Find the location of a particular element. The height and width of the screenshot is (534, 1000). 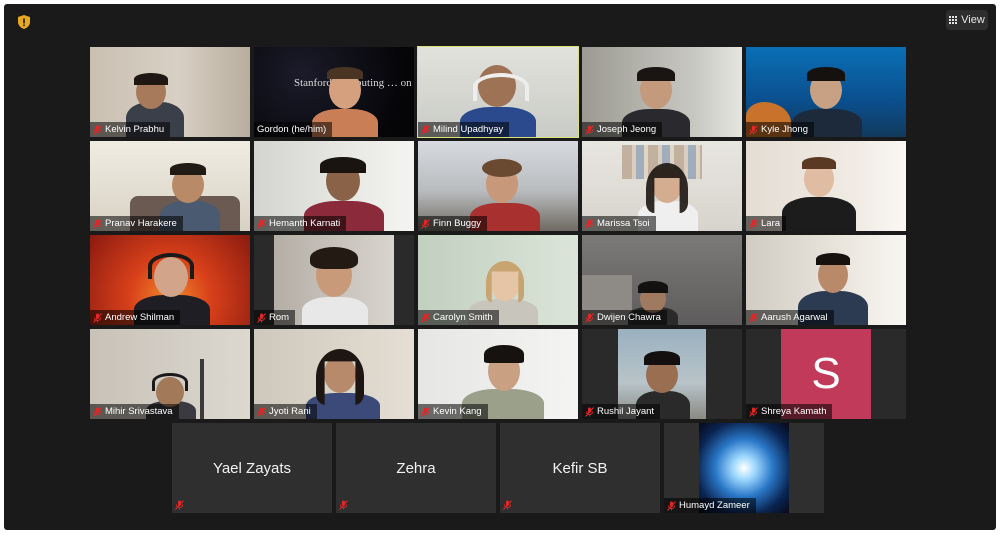

participant-name-tag: Mihir Srivastava is located at coordinates (134, 411).